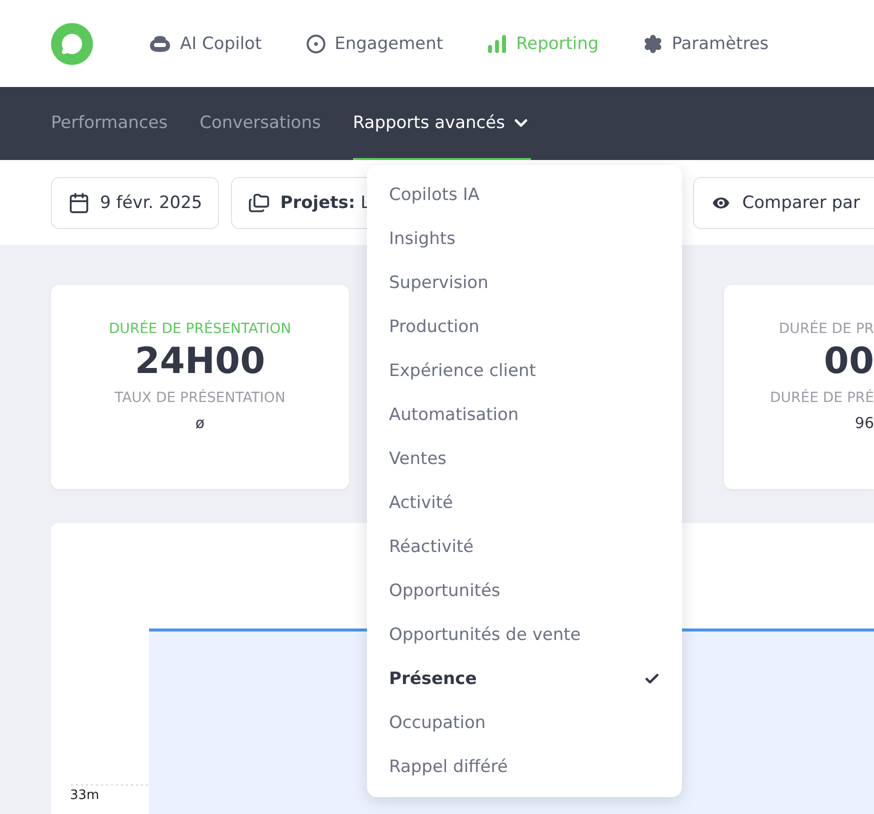 The height and width of the screenshot is (814, 874). Describe the element at coordinates (375, 44) in the screenshot. I see `nav-link: Engagement` at that location.